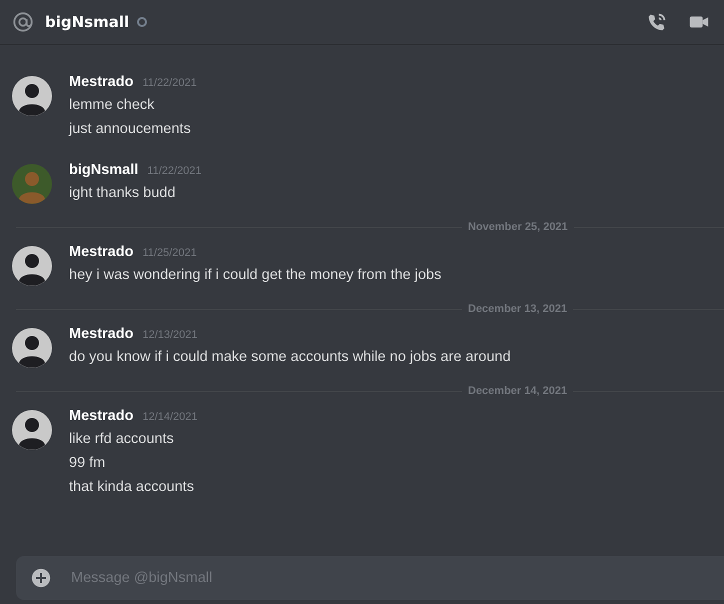 This screenshot has height=604, width=724. What do you see at coordinates (290, 357) in the screenshot?
I see `message-text: do you know if i could make some accounts while no jobs are around` at bounding box center [290, 357].